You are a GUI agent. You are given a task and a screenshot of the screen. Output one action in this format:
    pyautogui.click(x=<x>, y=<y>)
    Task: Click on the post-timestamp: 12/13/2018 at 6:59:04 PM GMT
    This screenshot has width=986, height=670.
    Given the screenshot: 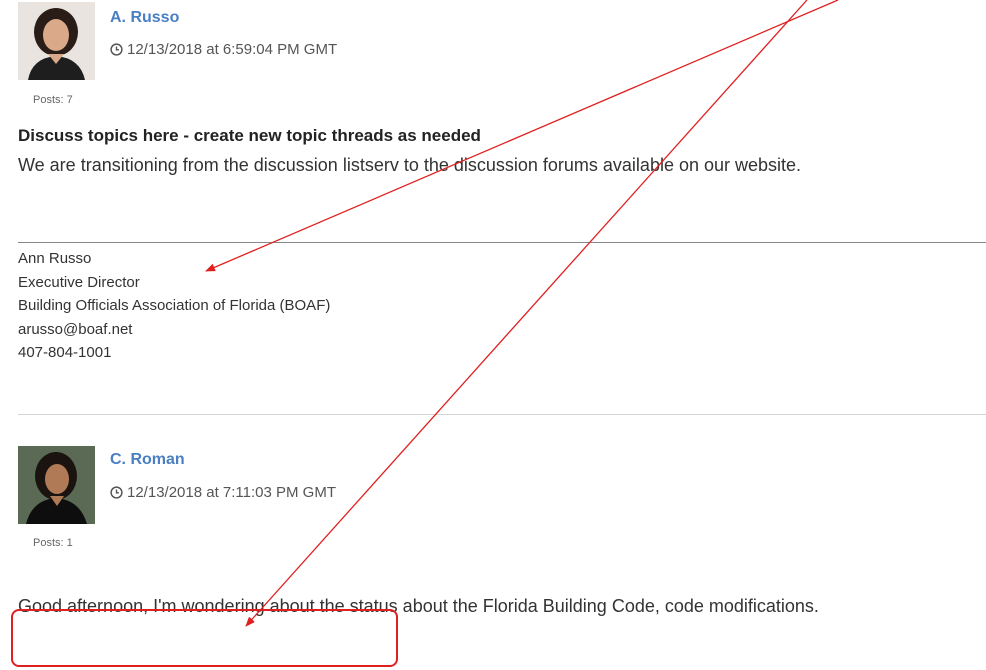 What is the action you would take?
    pyautogui.click(x=223, y=49)
    